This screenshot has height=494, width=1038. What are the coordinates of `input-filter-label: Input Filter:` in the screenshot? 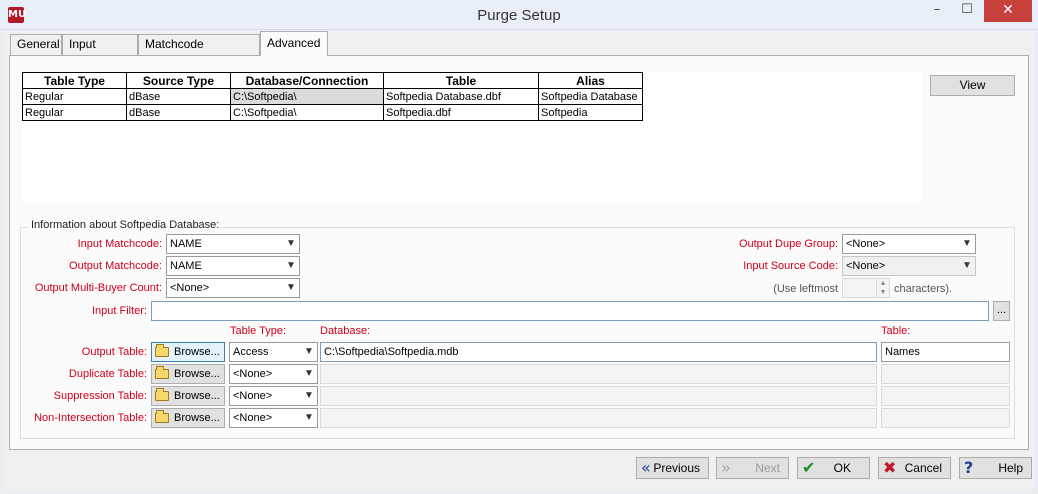 It's located at (119, 311).